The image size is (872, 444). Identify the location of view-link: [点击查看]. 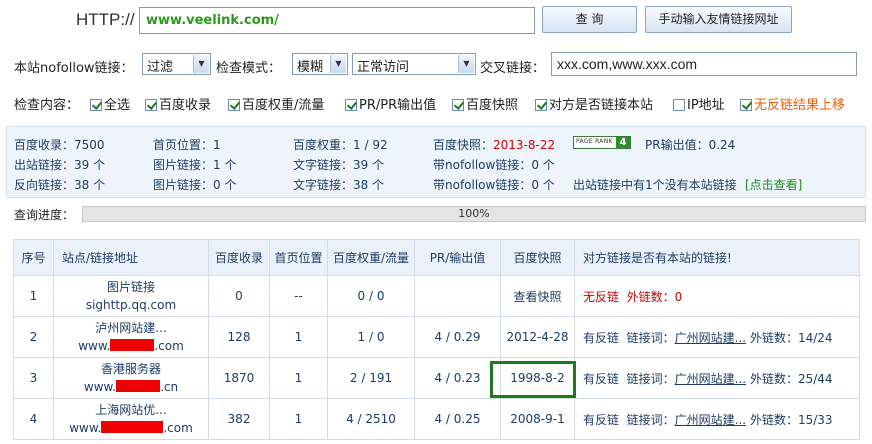
(773, 184).